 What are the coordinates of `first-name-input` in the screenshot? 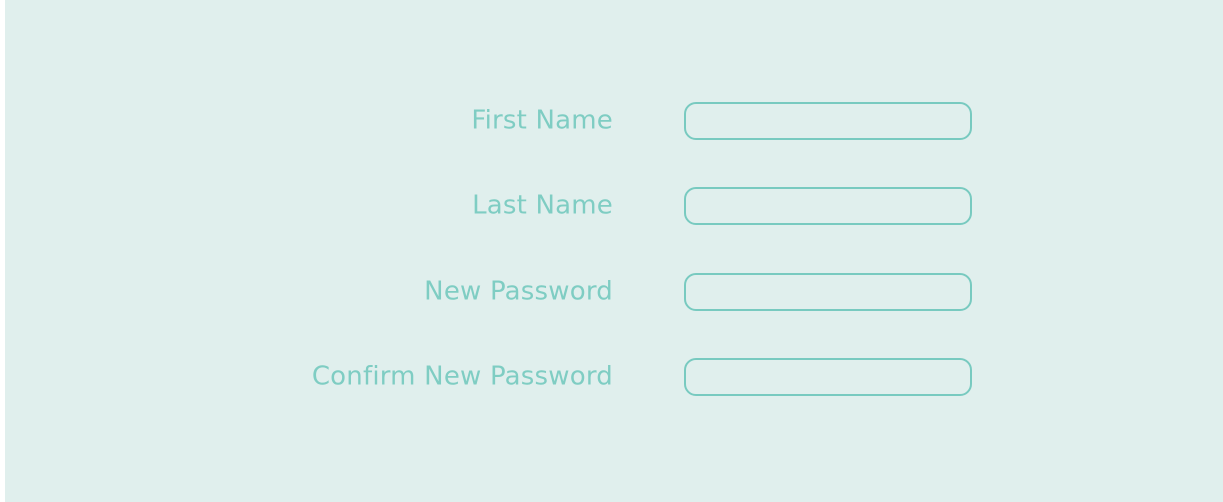 It's located at (828, 121).